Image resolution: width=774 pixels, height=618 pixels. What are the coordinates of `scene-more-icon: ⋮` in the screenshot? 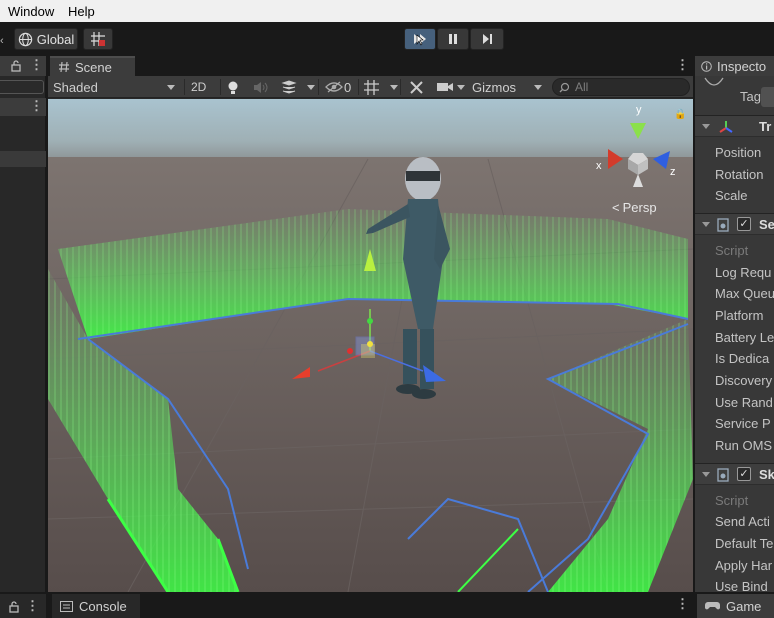 It's located at (682, 65).